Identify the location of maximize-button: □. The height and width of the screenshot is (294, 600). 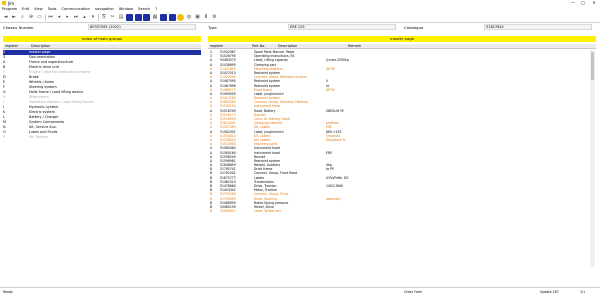
(583, 2).